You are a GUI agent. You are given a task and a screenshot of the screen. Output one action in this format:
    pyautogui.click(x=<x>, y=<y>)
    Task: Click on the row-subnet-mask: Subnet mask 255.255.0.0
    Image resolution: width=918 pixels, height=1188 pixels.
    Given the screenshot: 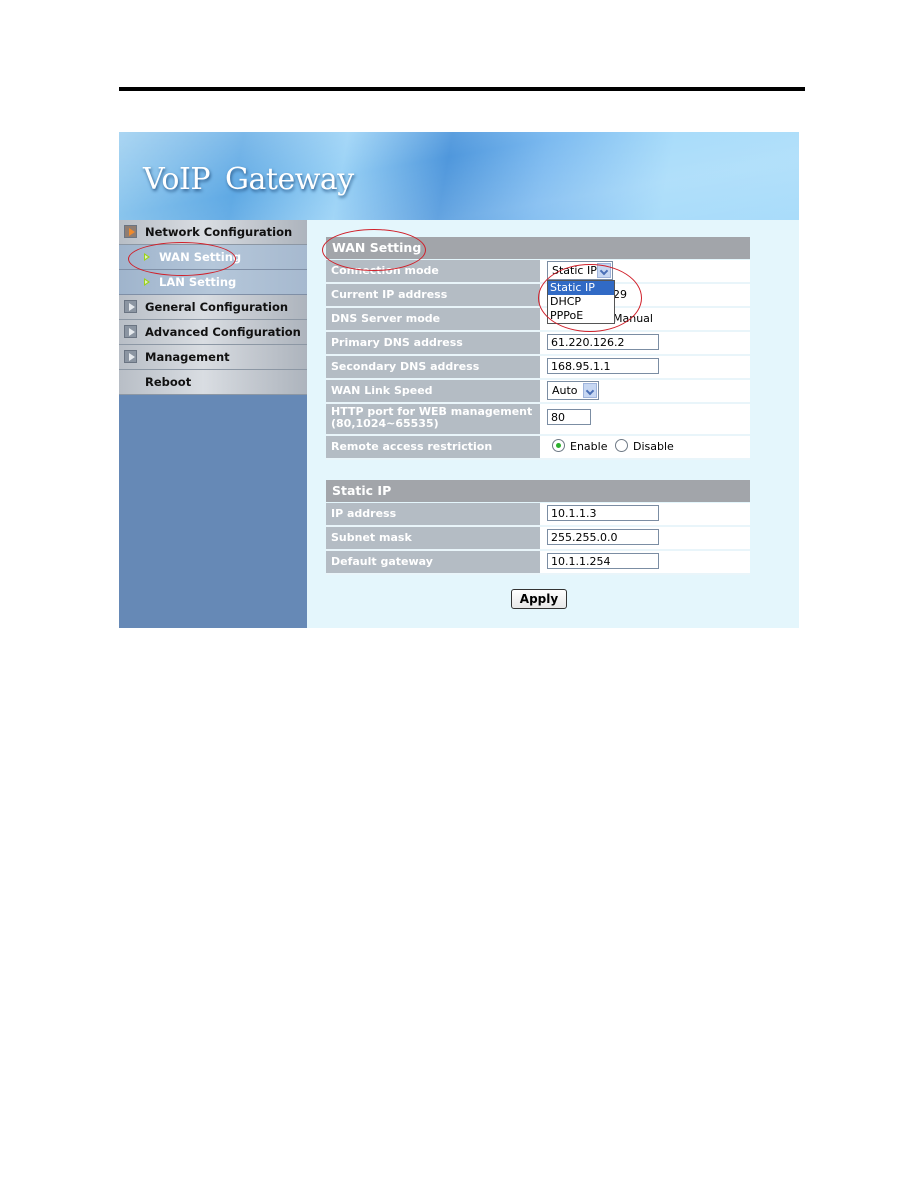 What is the action you would take?
    pyautogui.click(x=538, y=539)
    